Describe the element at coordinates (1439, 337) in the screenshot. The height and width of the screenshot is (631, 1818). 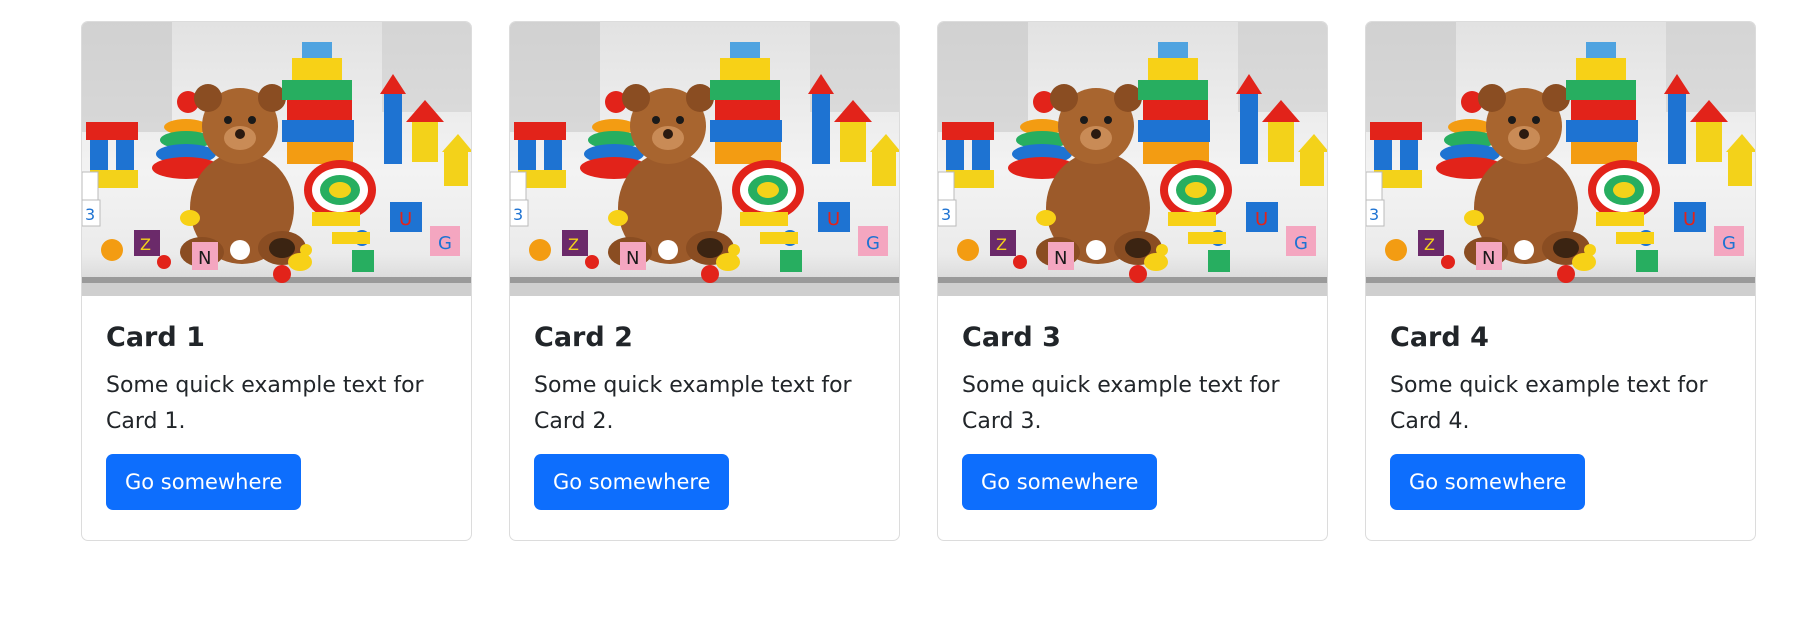
I see `card-title: Card 4` at that location.